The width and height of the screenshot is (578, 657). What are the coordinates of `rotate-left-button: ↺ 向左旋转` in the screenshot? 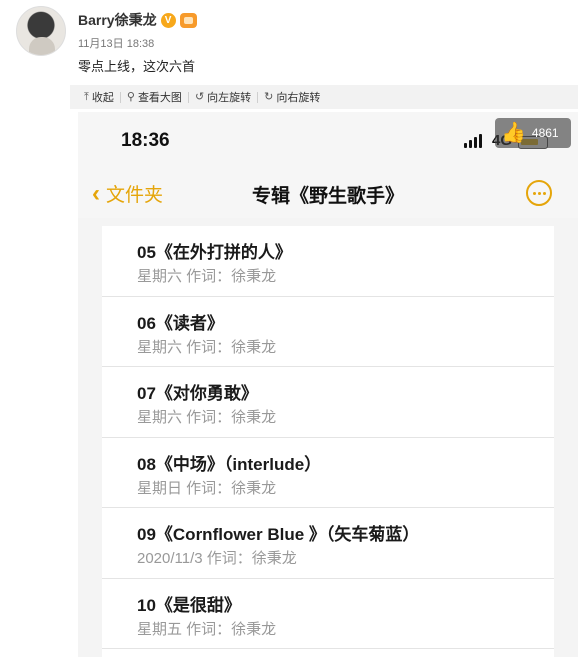 It's located at (223, 97).